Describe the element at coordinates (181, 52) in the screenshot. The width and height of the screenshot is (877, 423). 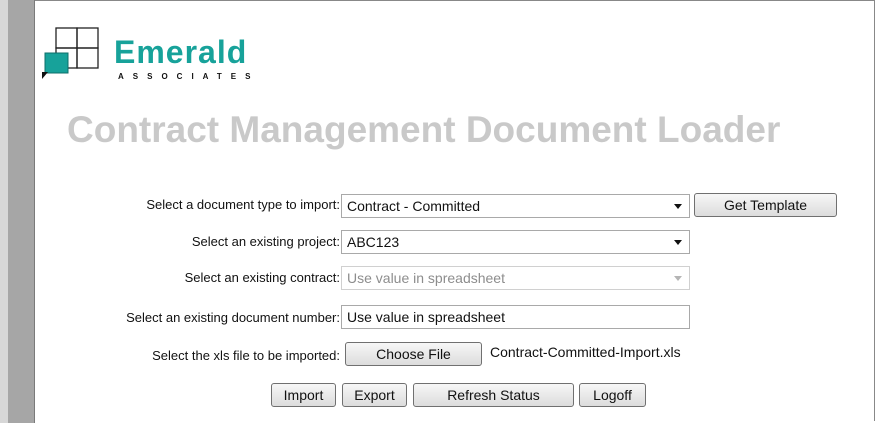
I see `logo-brand-name: Emerald` at that location.